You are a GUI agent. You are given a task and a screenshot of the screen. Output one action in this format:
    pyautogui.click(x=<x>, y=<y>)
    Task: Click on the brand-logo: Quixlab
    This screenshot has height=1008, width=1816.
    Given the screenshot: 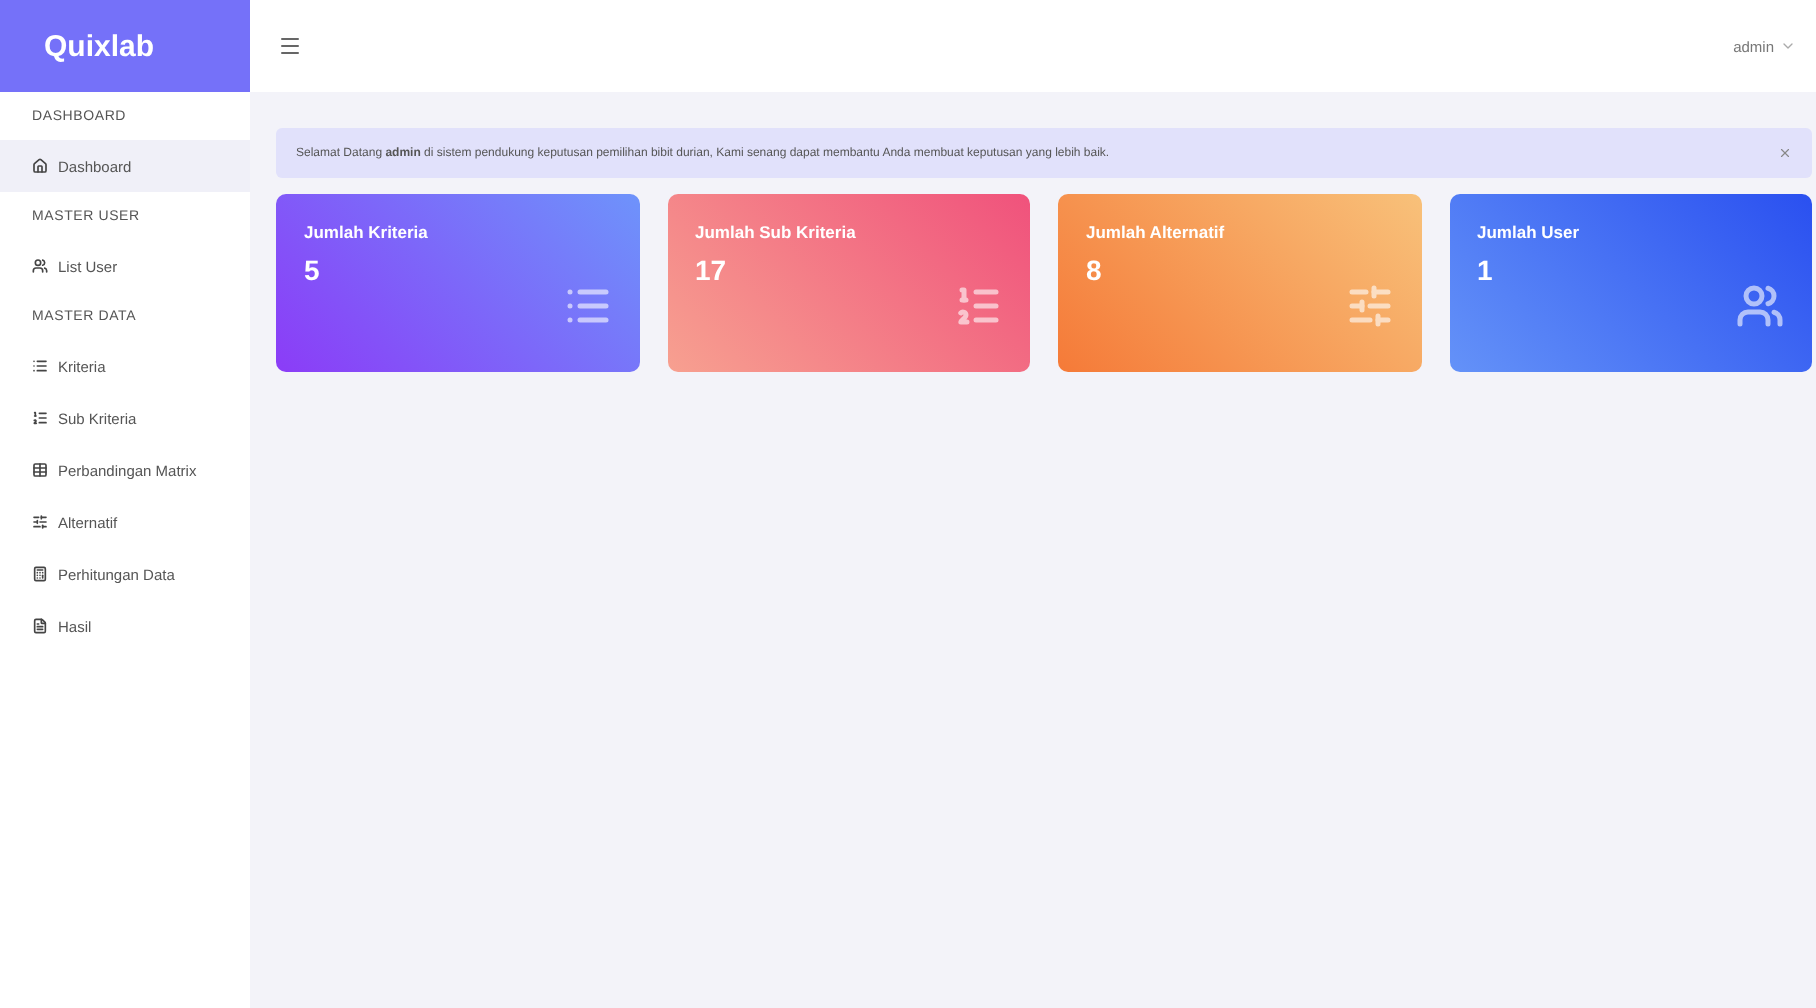 What is the action you would take?
    pyautogui.click(x=125, y=46)
    